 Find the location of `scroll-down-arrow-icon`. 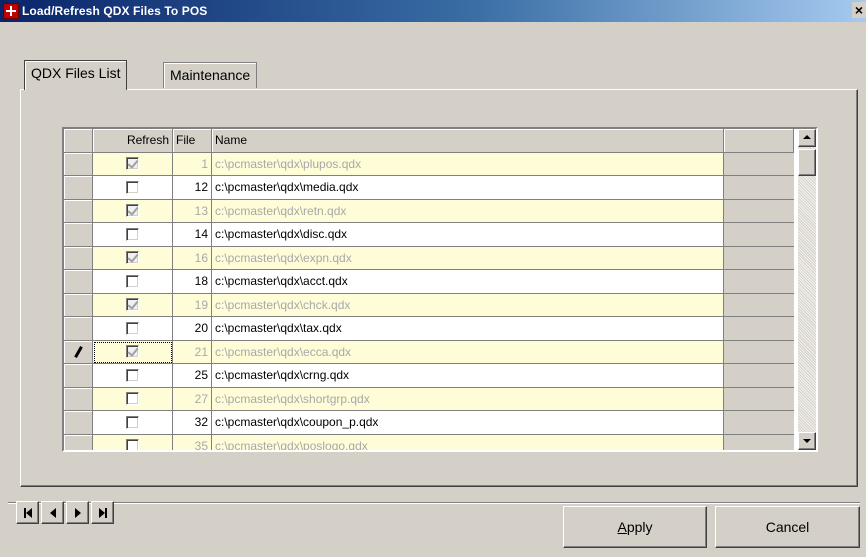

scroll-down-arrow-icon is located at coordinates (807, 441).